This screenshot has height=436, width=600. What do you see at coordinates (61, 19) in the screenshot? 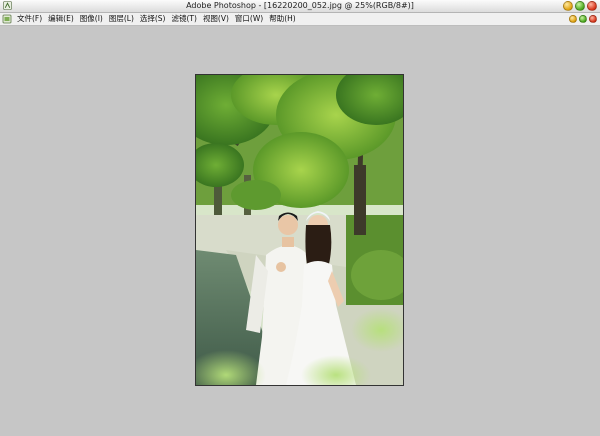
I see `menu-edit: 编辑(E)` at bounding box center [61, 19].